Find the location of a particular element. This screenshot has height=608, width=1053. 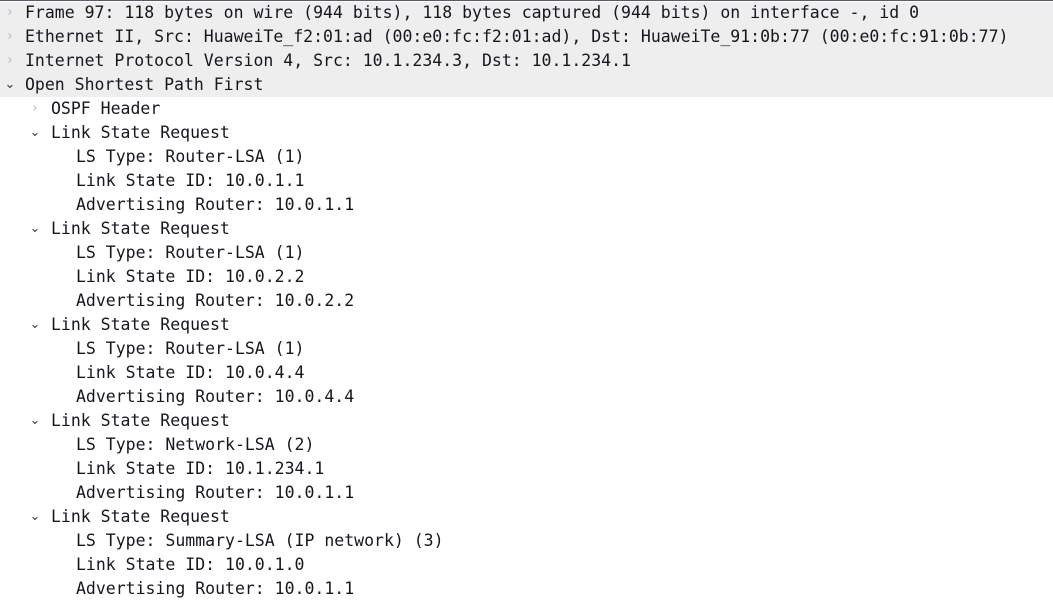

link-state-id-field: Link State ID: 10.0.2.2 is located at coordinates (526, 277).